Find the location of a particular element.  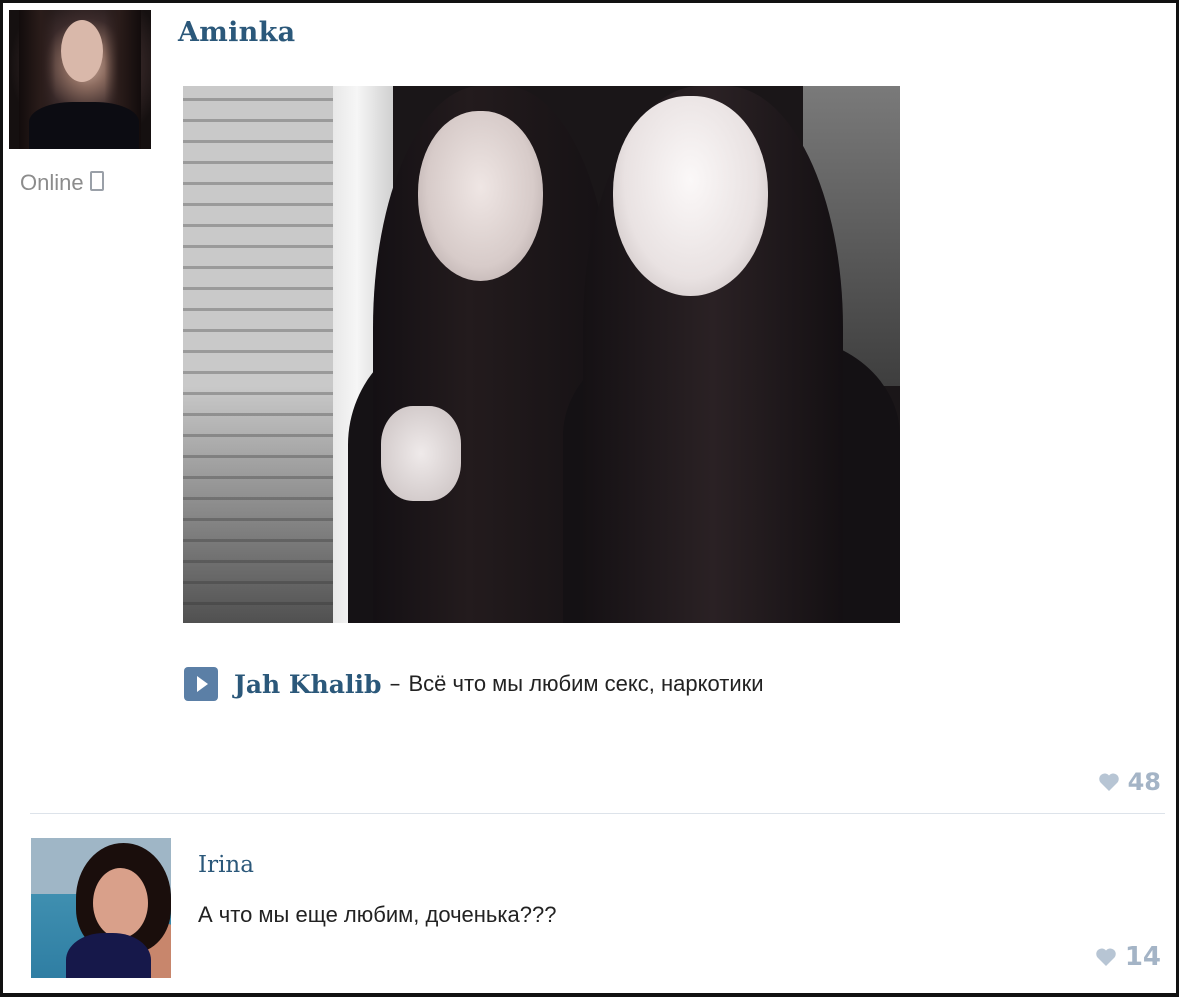

comment-like-button: 14 is located at coordinates (1128, 957).